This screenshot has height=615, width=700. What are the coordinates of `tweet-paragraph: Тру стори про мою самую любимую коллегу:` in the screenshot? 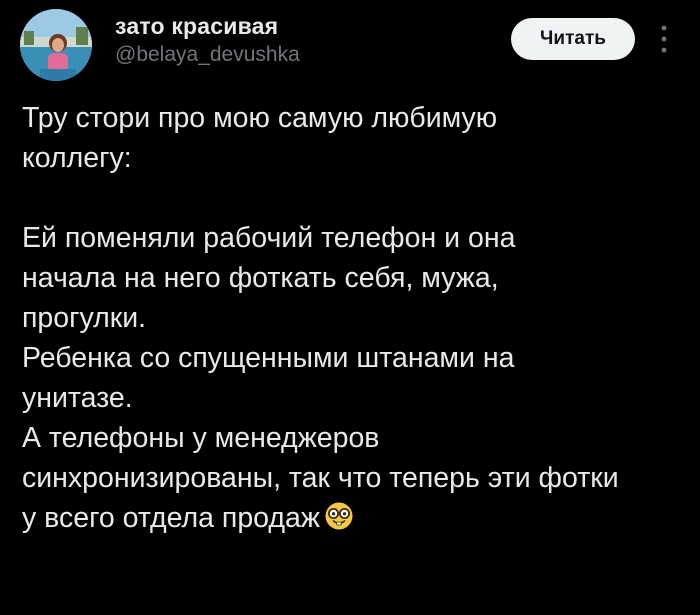 It's located at (260, 138).